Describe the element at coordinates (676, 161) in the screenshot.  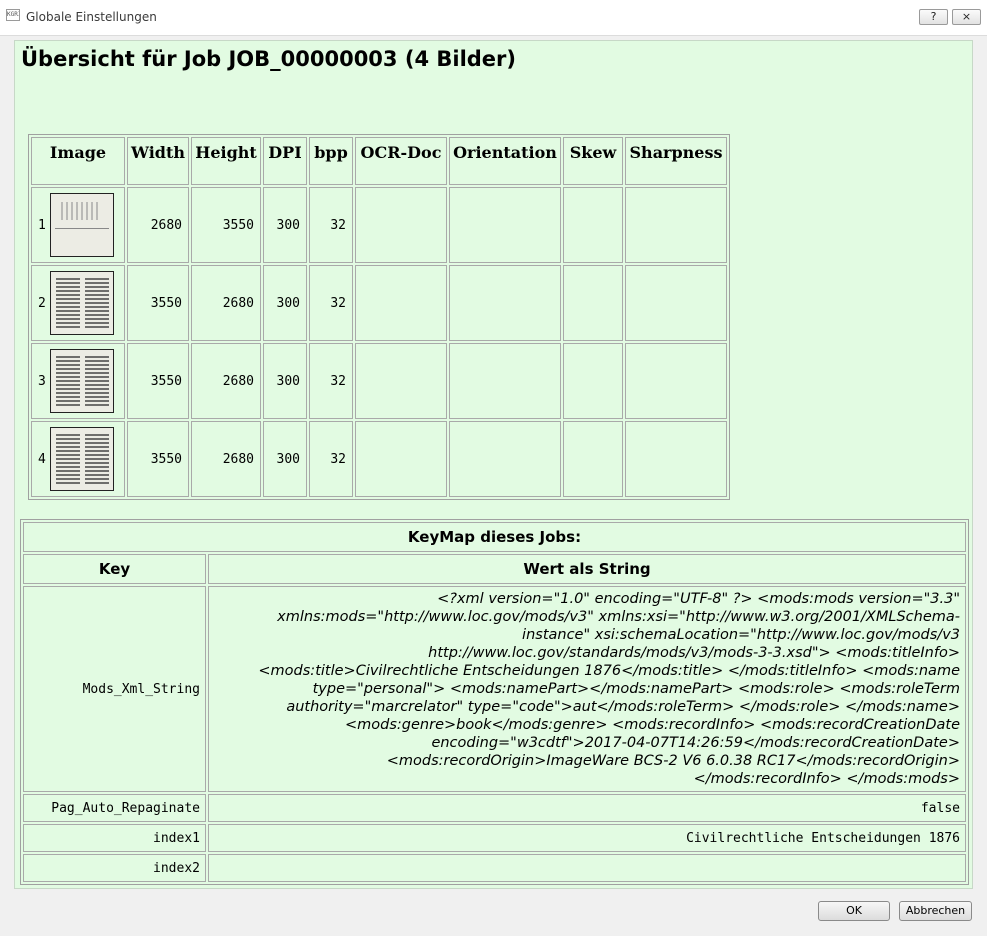
I see `col-header-sharpness: Sharpness` at that location.